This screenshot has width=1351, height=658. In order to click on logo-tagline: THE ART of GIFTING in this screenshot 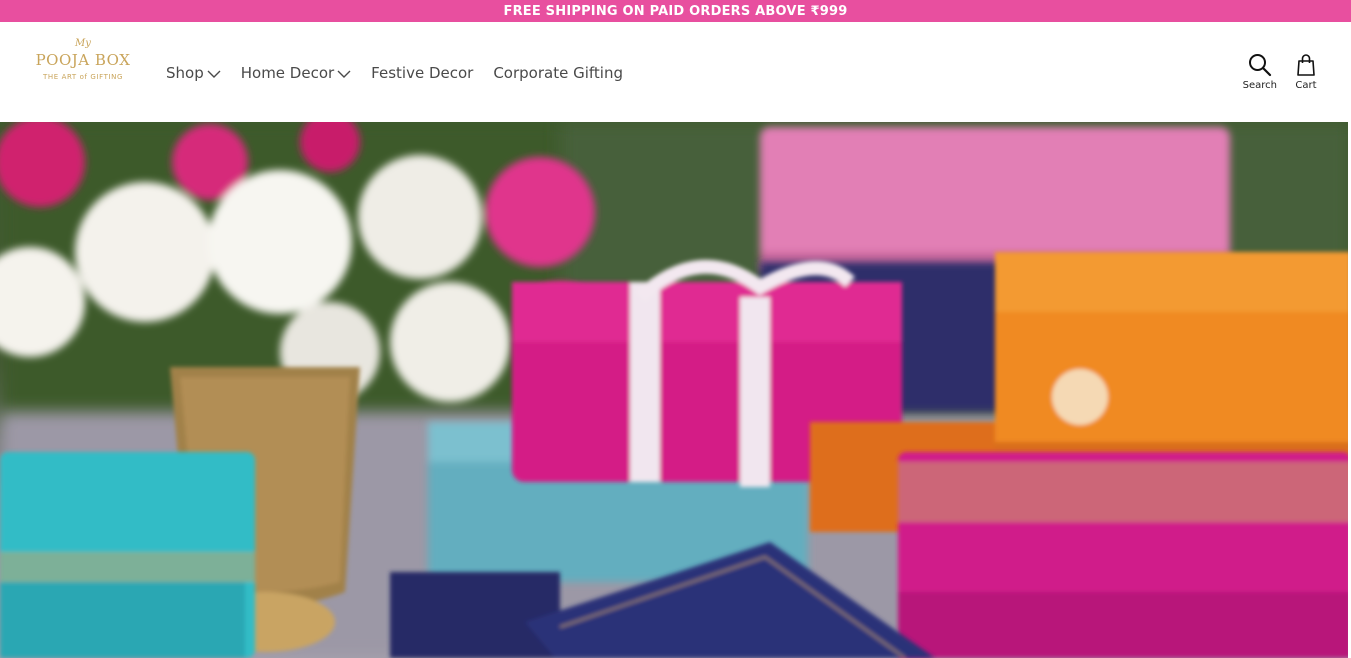, I will do `click(83, 77)`.